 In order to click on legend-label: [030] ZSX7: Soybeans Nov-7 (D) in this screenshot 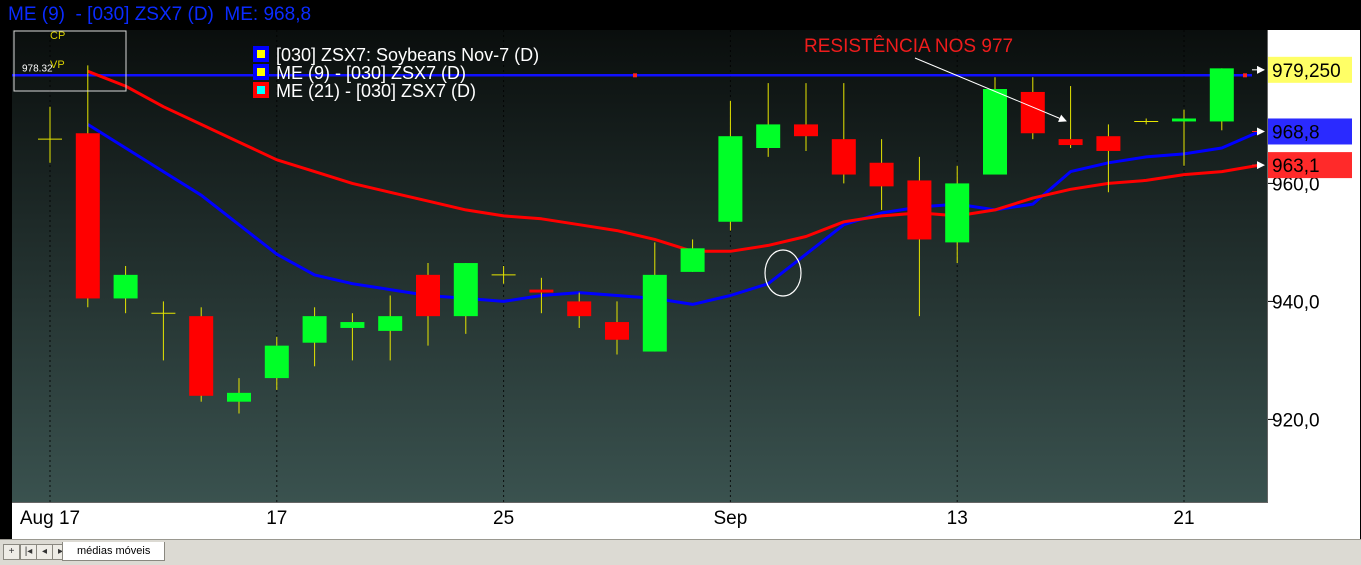, I will do `click(407, 55)`.